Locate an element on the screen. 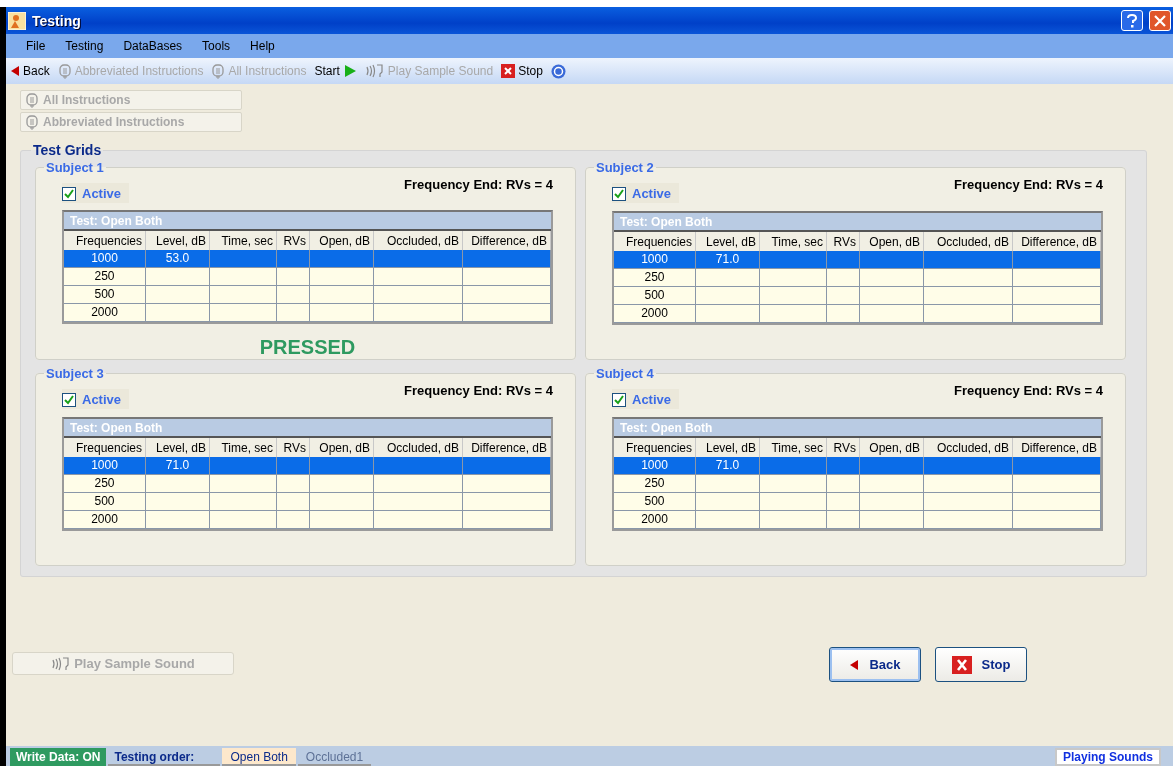 The image size is (1173, 766). back-button: Back is located at coordinates (875, 664).